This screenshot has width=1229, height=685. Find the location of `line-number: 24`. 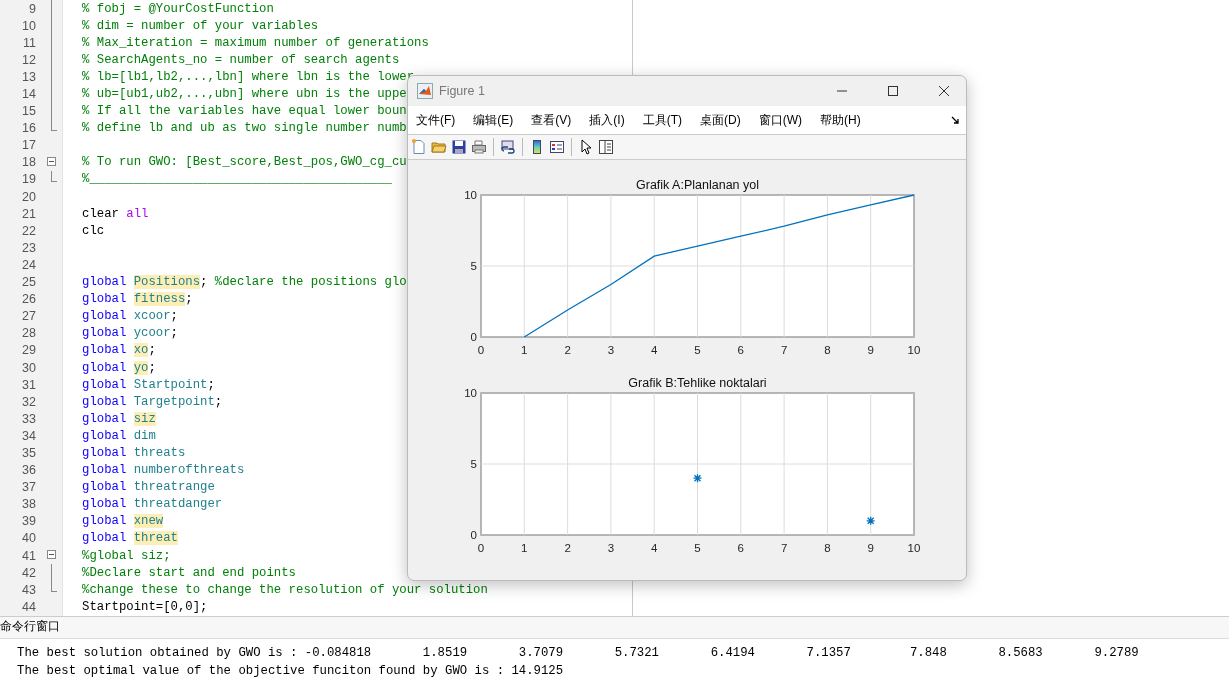

line-number: 24 is located at coordinates (28, 264).